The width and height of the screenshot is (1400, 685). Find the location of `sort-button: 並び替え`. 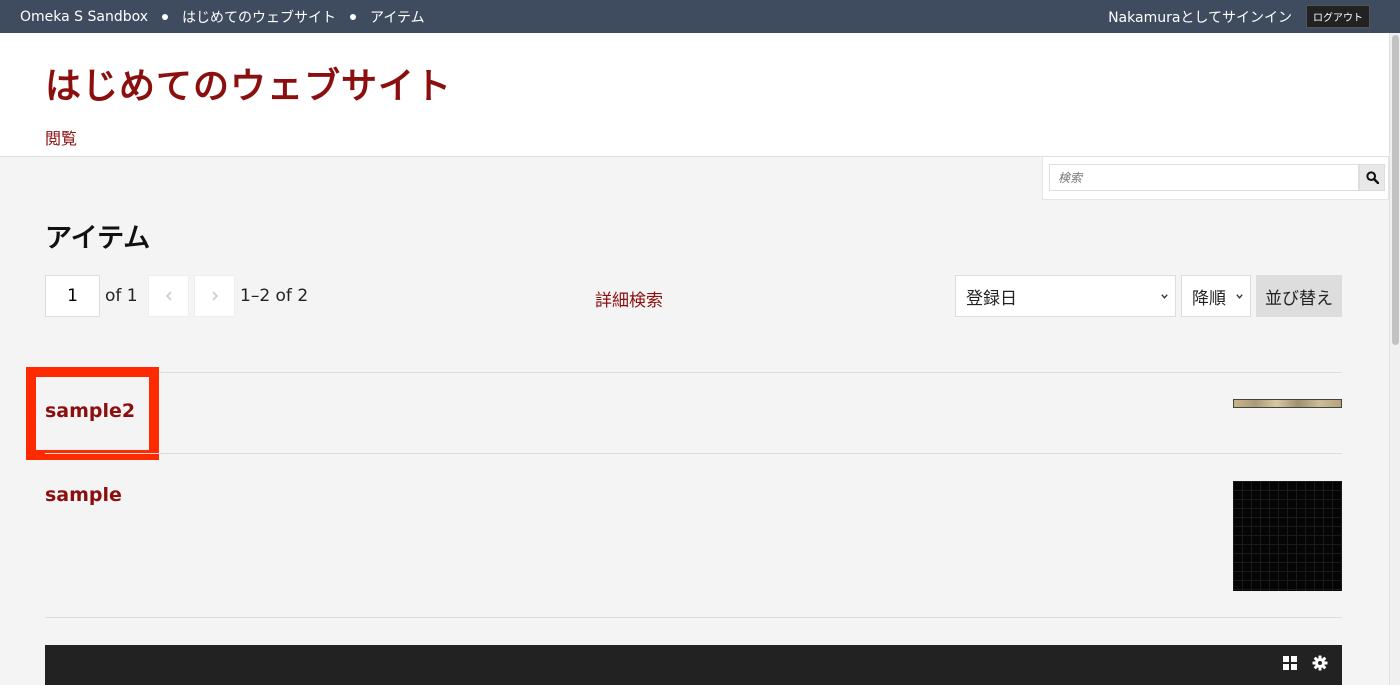

sort-button: 並び替え is located at coordinates (1299, 296).